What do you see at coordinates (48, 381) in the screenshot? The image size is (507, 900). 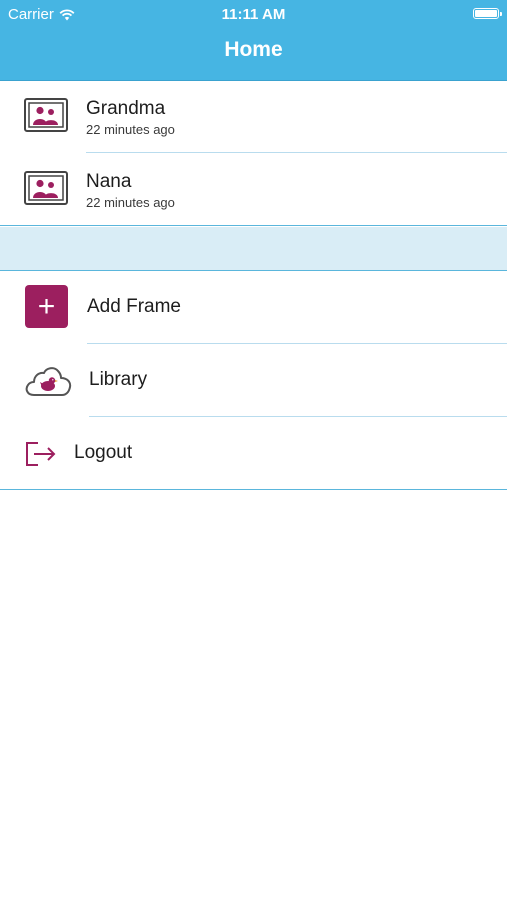 I see `cloud-bird-icon` at bounding box center [48, 381].